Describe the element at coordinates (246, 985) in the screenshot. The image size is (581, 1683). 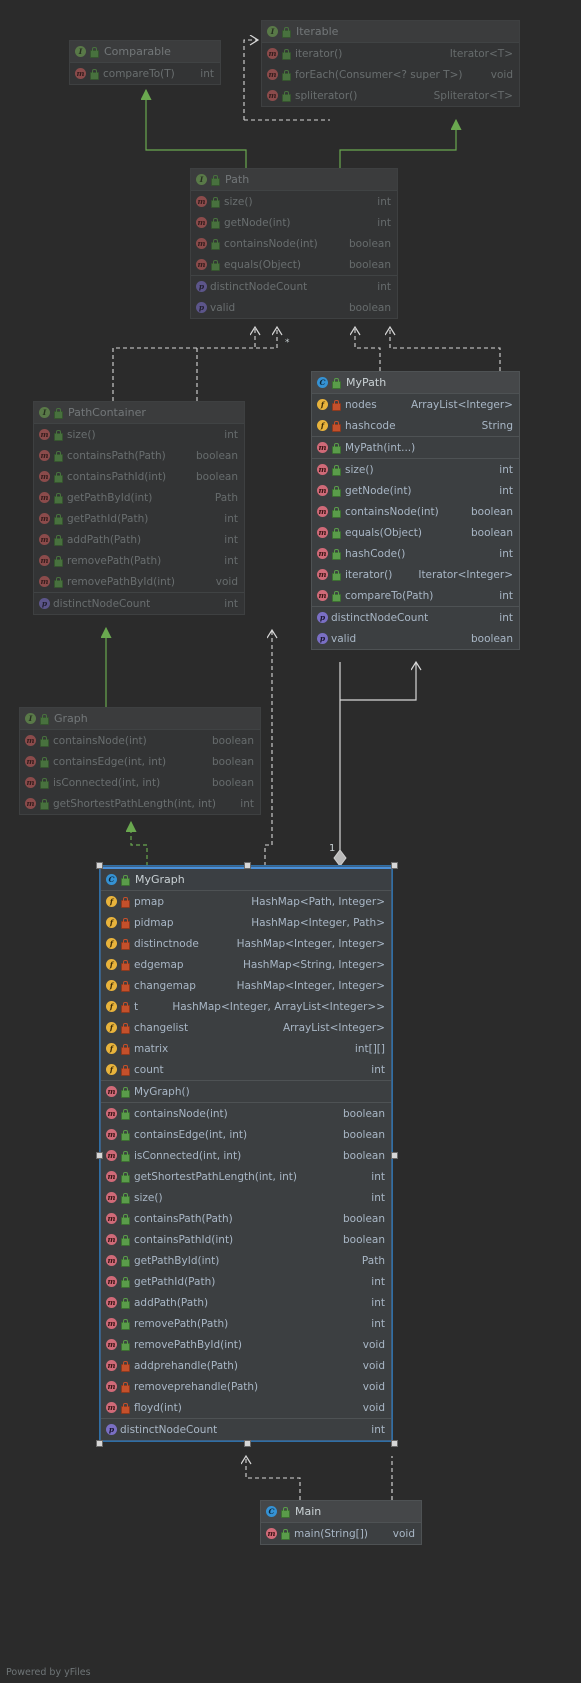
I see `member-row: f changemap HashMap<Integer, Integer>` at that location.